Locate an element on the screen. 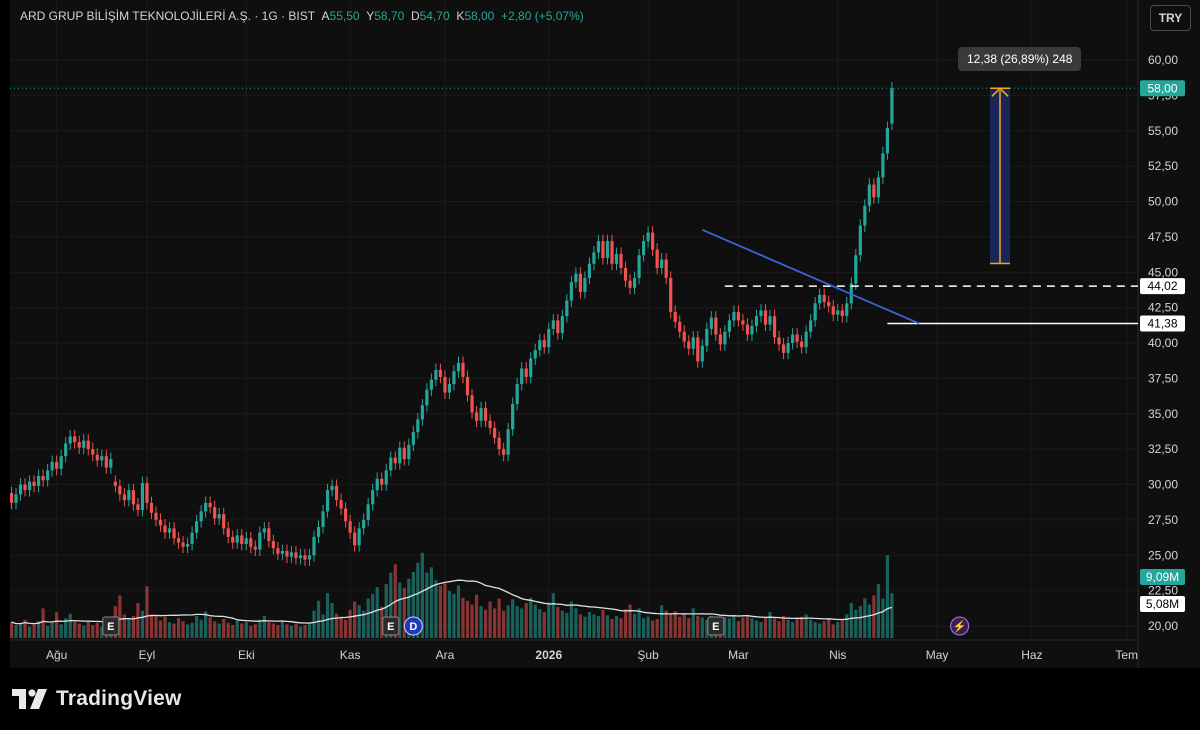 This screenshot has height=730, width=1200. x-tick-label: Eyl is located at coordinates (147, 655).